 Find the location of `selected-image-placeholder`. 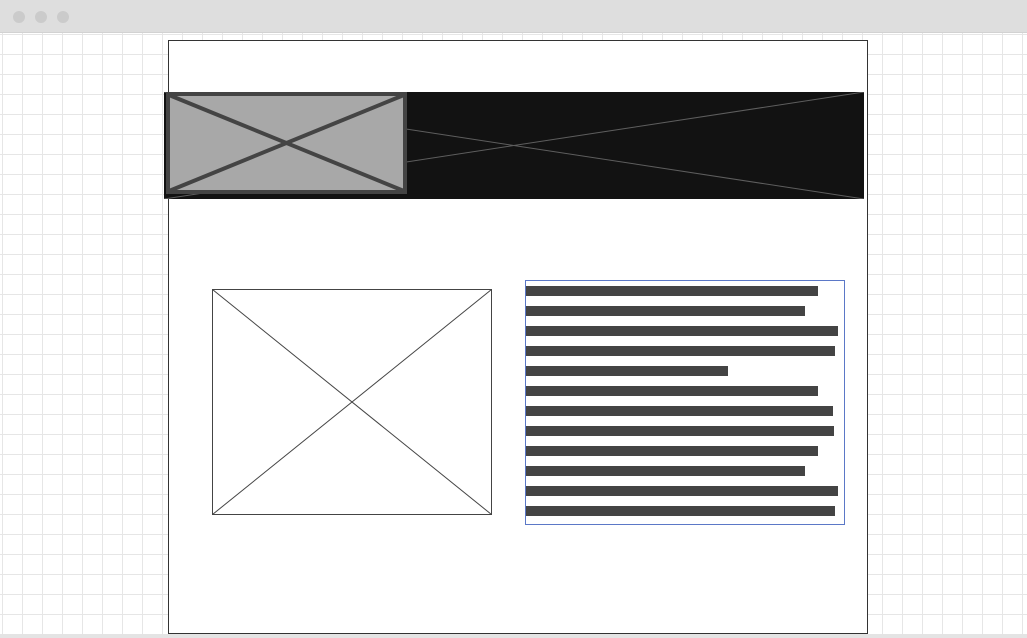

selected-image-placeholder is located at coordinates (286, 143).